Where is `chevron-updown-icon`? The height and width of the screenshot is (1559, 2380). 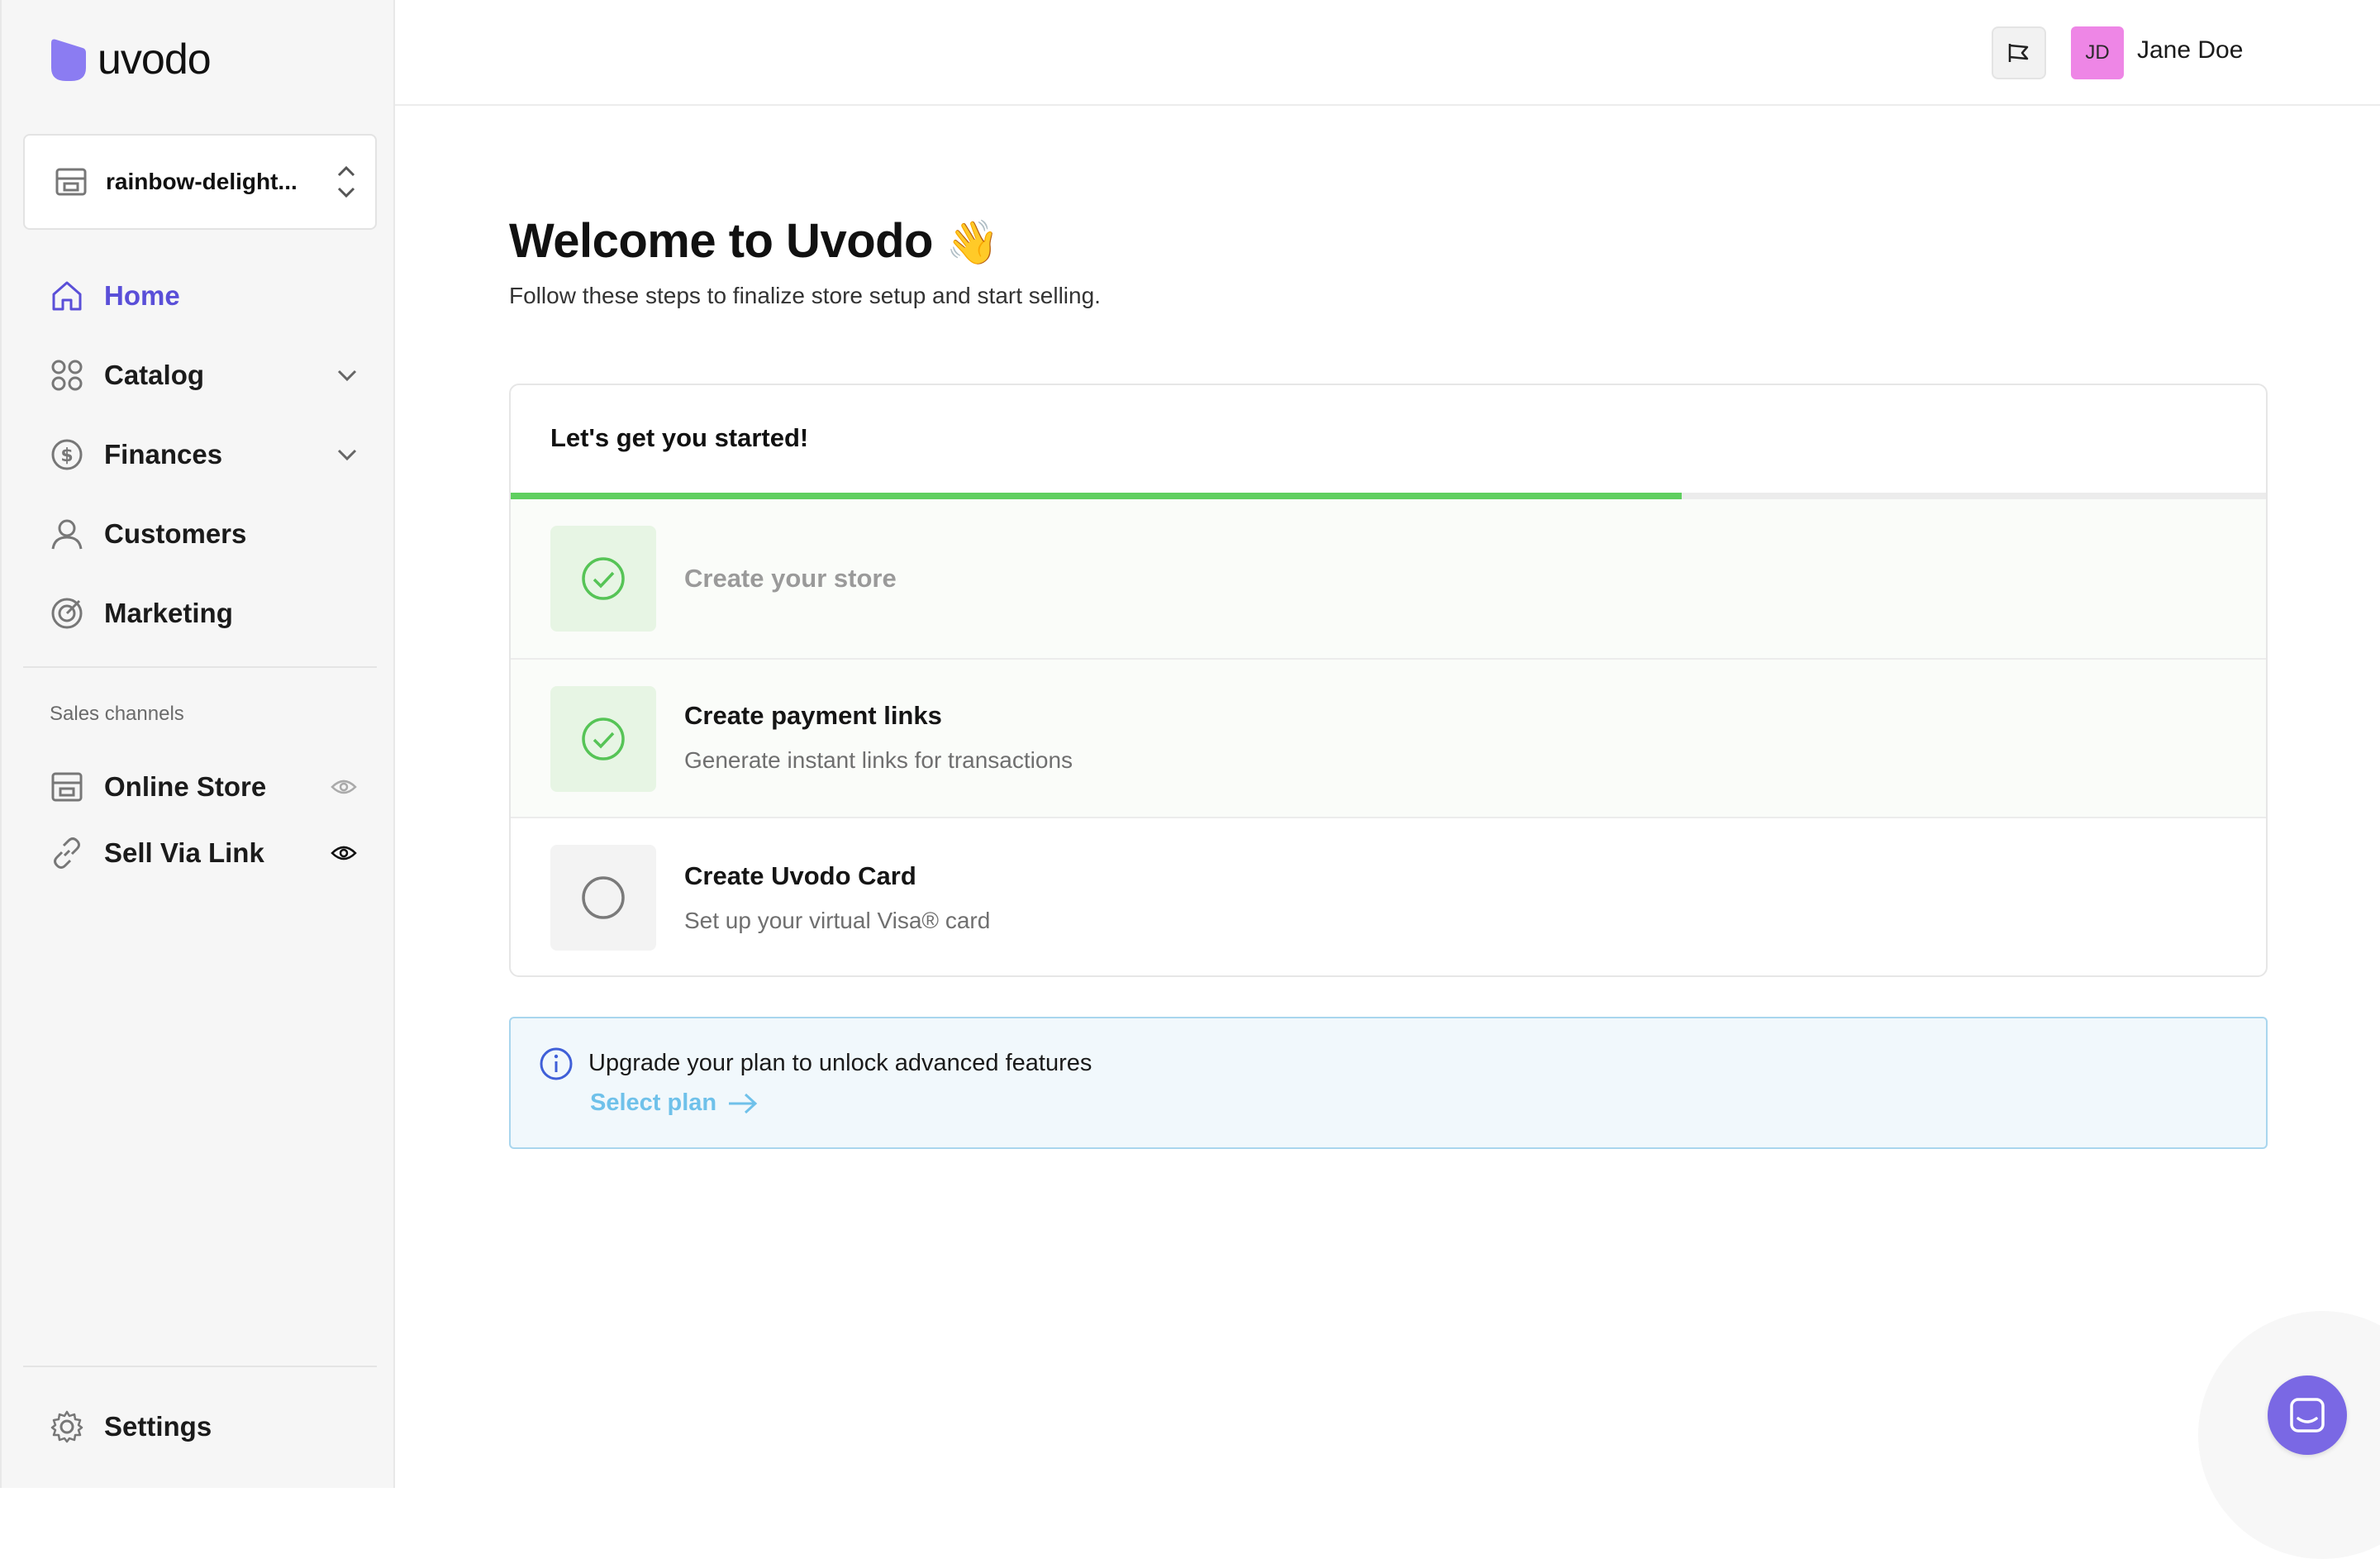
chevron-updown-icon is located at coordinates (346, 181).